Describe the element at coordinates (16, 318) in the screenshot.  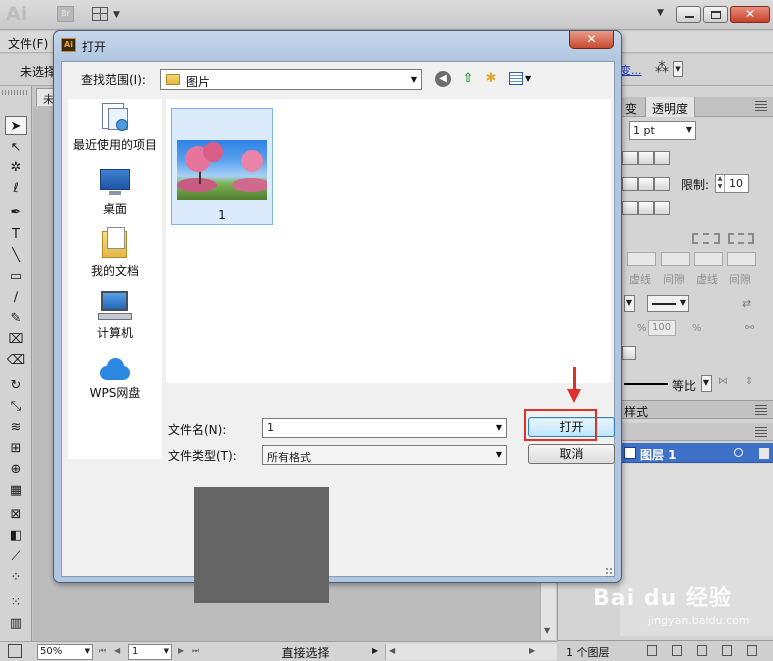
I see `pencil-tool-icon: ✎` at that location.